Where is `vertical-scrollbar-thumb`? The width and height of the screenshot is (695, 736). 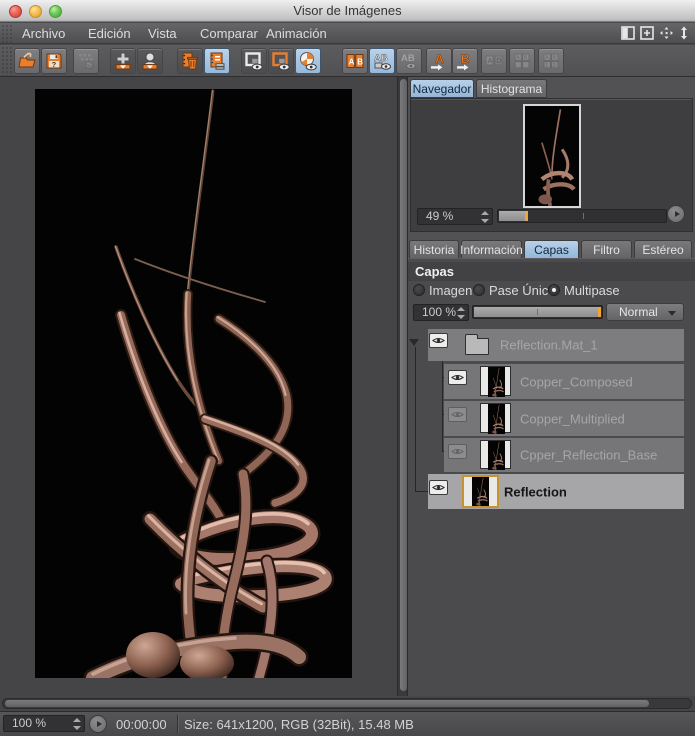 vertical-scrollbar-thumb is located at coordinates (403, 385).